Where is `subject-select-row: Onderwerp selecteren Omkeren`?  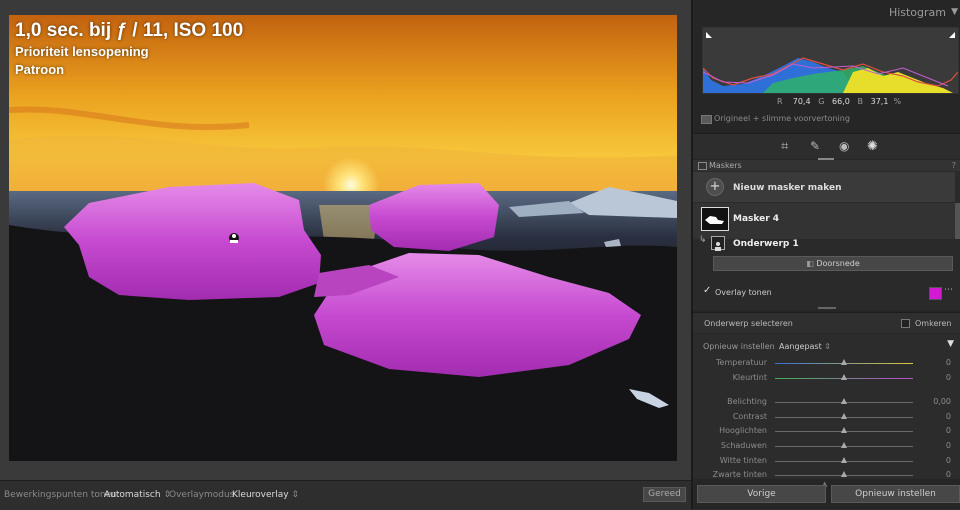
subject-select-row: Onderwerp selecteren Omkeren is located at coordinates (826, 322).